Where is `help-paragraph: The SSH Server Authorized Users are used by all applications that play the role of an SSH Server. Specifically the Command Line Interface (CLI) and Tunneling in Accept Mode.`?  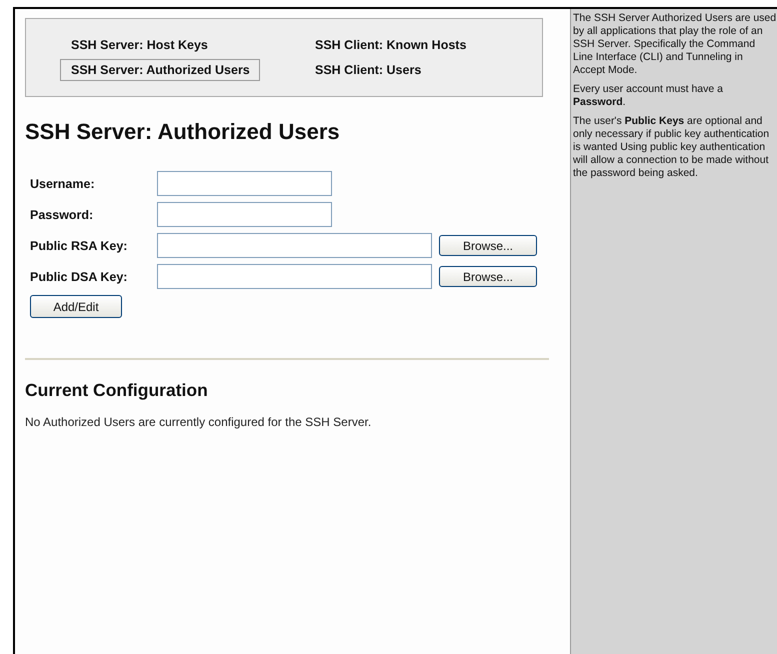 help-paragraph: The SSH Server Authorized Users are used by all applications that play the role of an SSH Server. Specifically the Command Line Interface (CLI) and Tunneling in Accept Mode. is located at coordinates (675, 44).